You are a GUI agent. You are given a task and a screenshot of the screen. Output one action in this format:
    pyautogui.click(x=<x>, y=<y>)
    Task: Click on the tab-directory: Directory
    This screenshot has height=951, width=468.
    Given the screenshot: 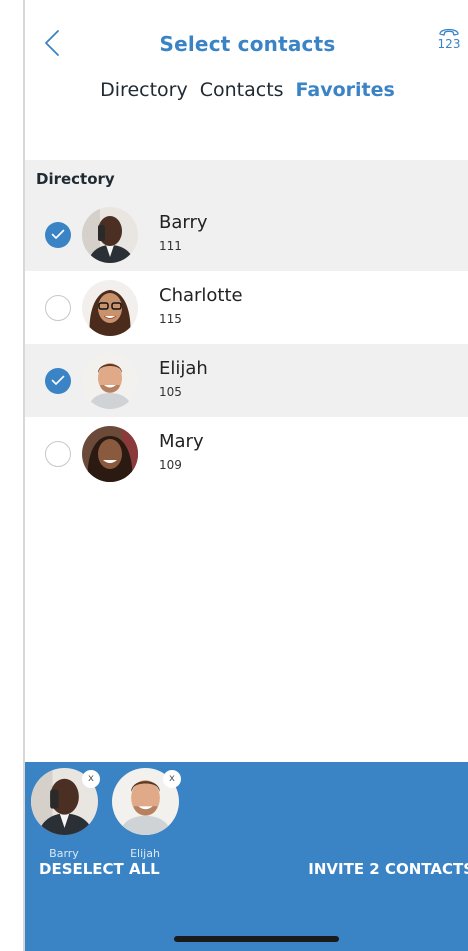 What is the action you would take?
    pyautogui.click(x=144, y=90)
    